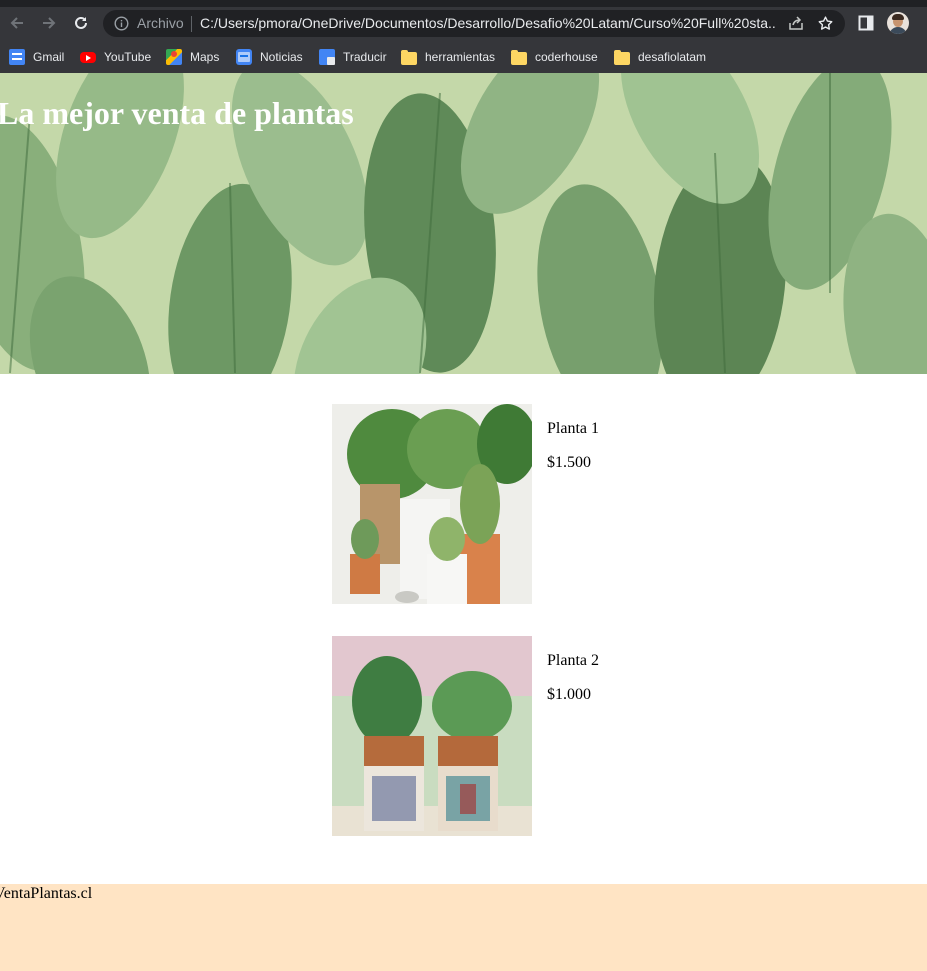 The width and height of the screenshot is (927, 971). Describe the element at coordinates (177, 113) in the screenshot. I see `page-title: La mejor venta de plantas` at that location.